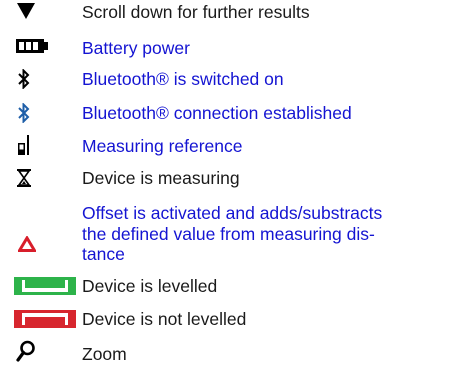 This screenshot has height=376, width=453. I want to click on level-ok-icon, so click(45, 286).